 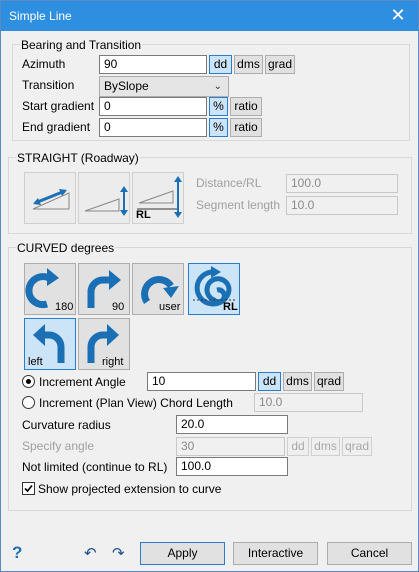 What do you see at coordinates (357, 446) in the screenshot?
I see `specify-unit-qrad: qrad` at bounding box center [357, 446].